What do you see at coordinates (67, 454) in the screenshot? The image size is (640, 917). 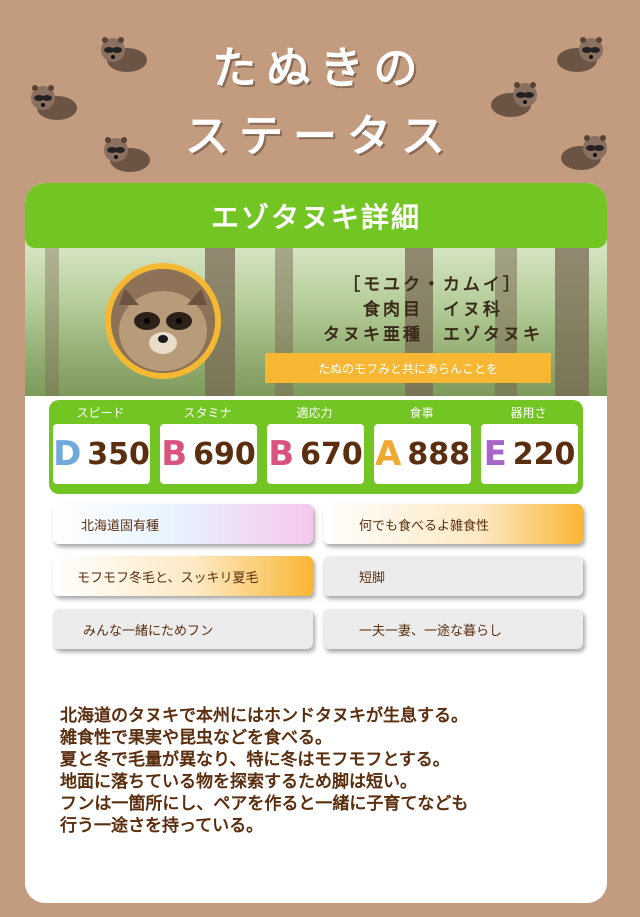 I see `stat-grade: D` at bounding box center [67, 454].